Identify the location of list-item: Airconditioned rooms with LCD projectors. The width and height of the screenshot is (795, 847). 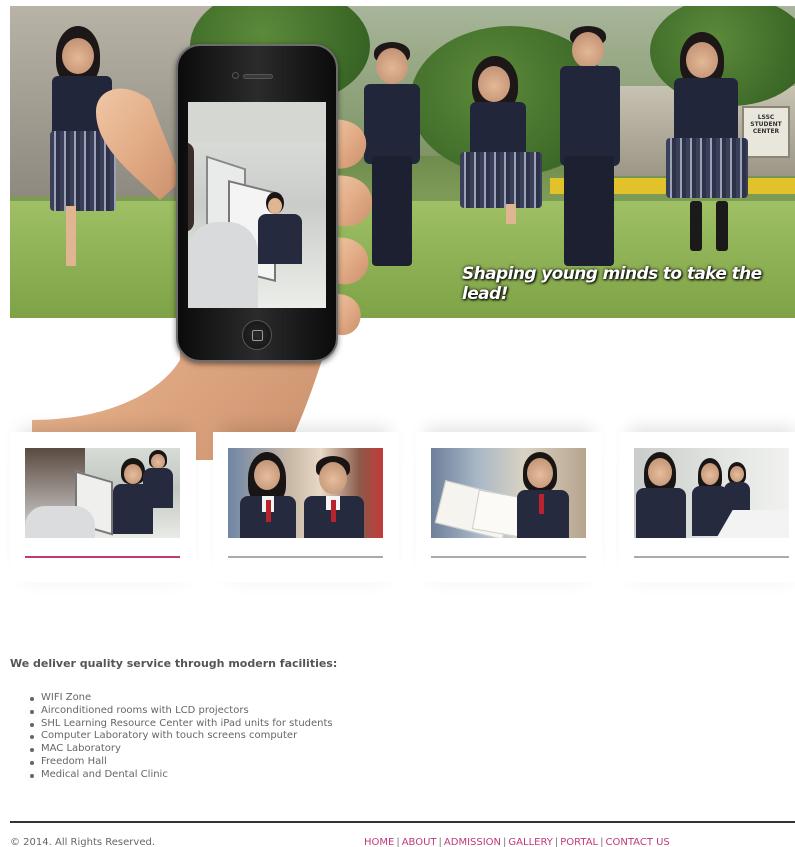
(181, 711).